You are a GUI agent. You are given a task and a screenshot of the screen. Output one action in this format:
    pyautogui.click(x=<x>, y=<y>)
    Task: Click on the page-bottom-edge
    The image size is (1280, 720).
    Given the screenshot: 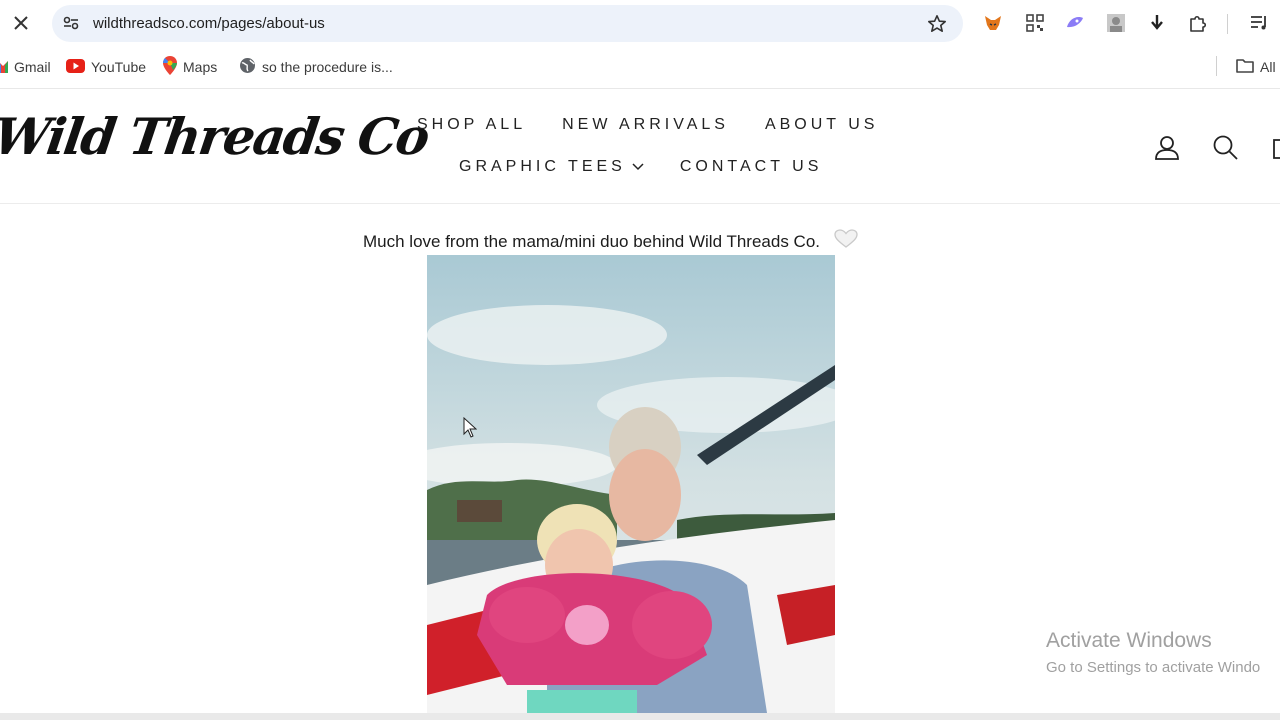 What is the action you would take?
    pyautogui.click(x=640, y=716)
    